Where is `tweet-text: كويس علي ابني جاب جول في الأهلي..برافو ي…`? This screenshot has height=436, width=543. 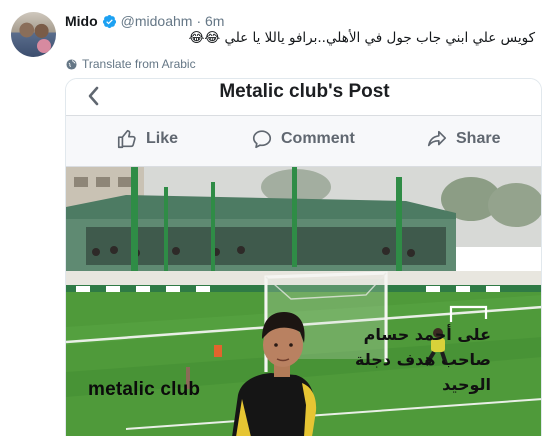 tweet-text: كويس علي ابني جاب جول في الأهلي..برافو ي… is located at coordinates (361, 38).